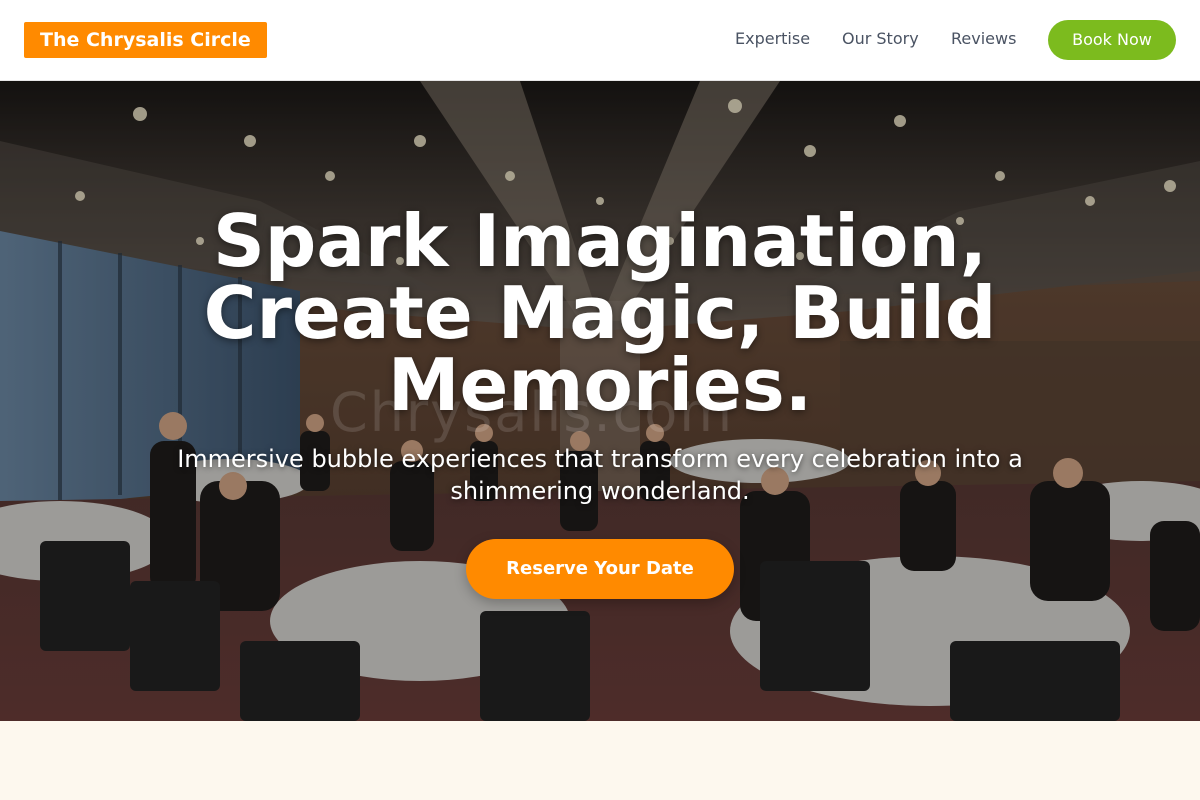 This screenshot has width=1200, height=800. Describe the element at coordinates (772, 39) in the screenshot. I see `nav-link-expertise: Expertise` at that location.